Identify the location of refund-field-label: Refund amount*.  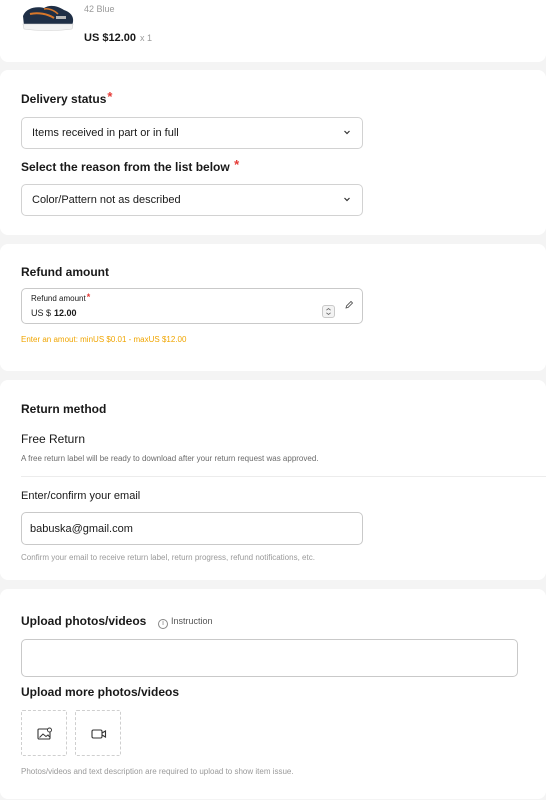
(61, 298).